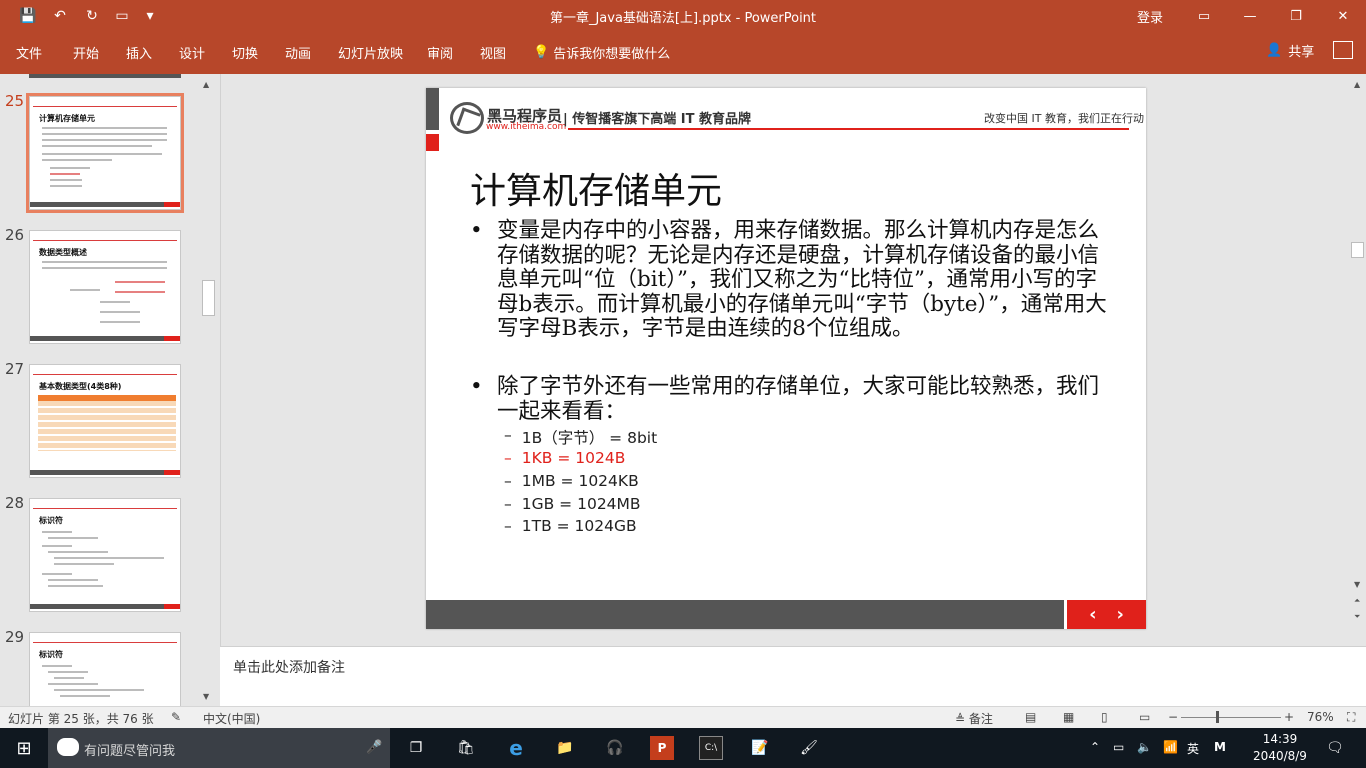 The image size is (1366, 768). Describe the element at coordinates (370, 52) in the screenshot. I see `tab-slideshow: 幻灯片放映` at that location.